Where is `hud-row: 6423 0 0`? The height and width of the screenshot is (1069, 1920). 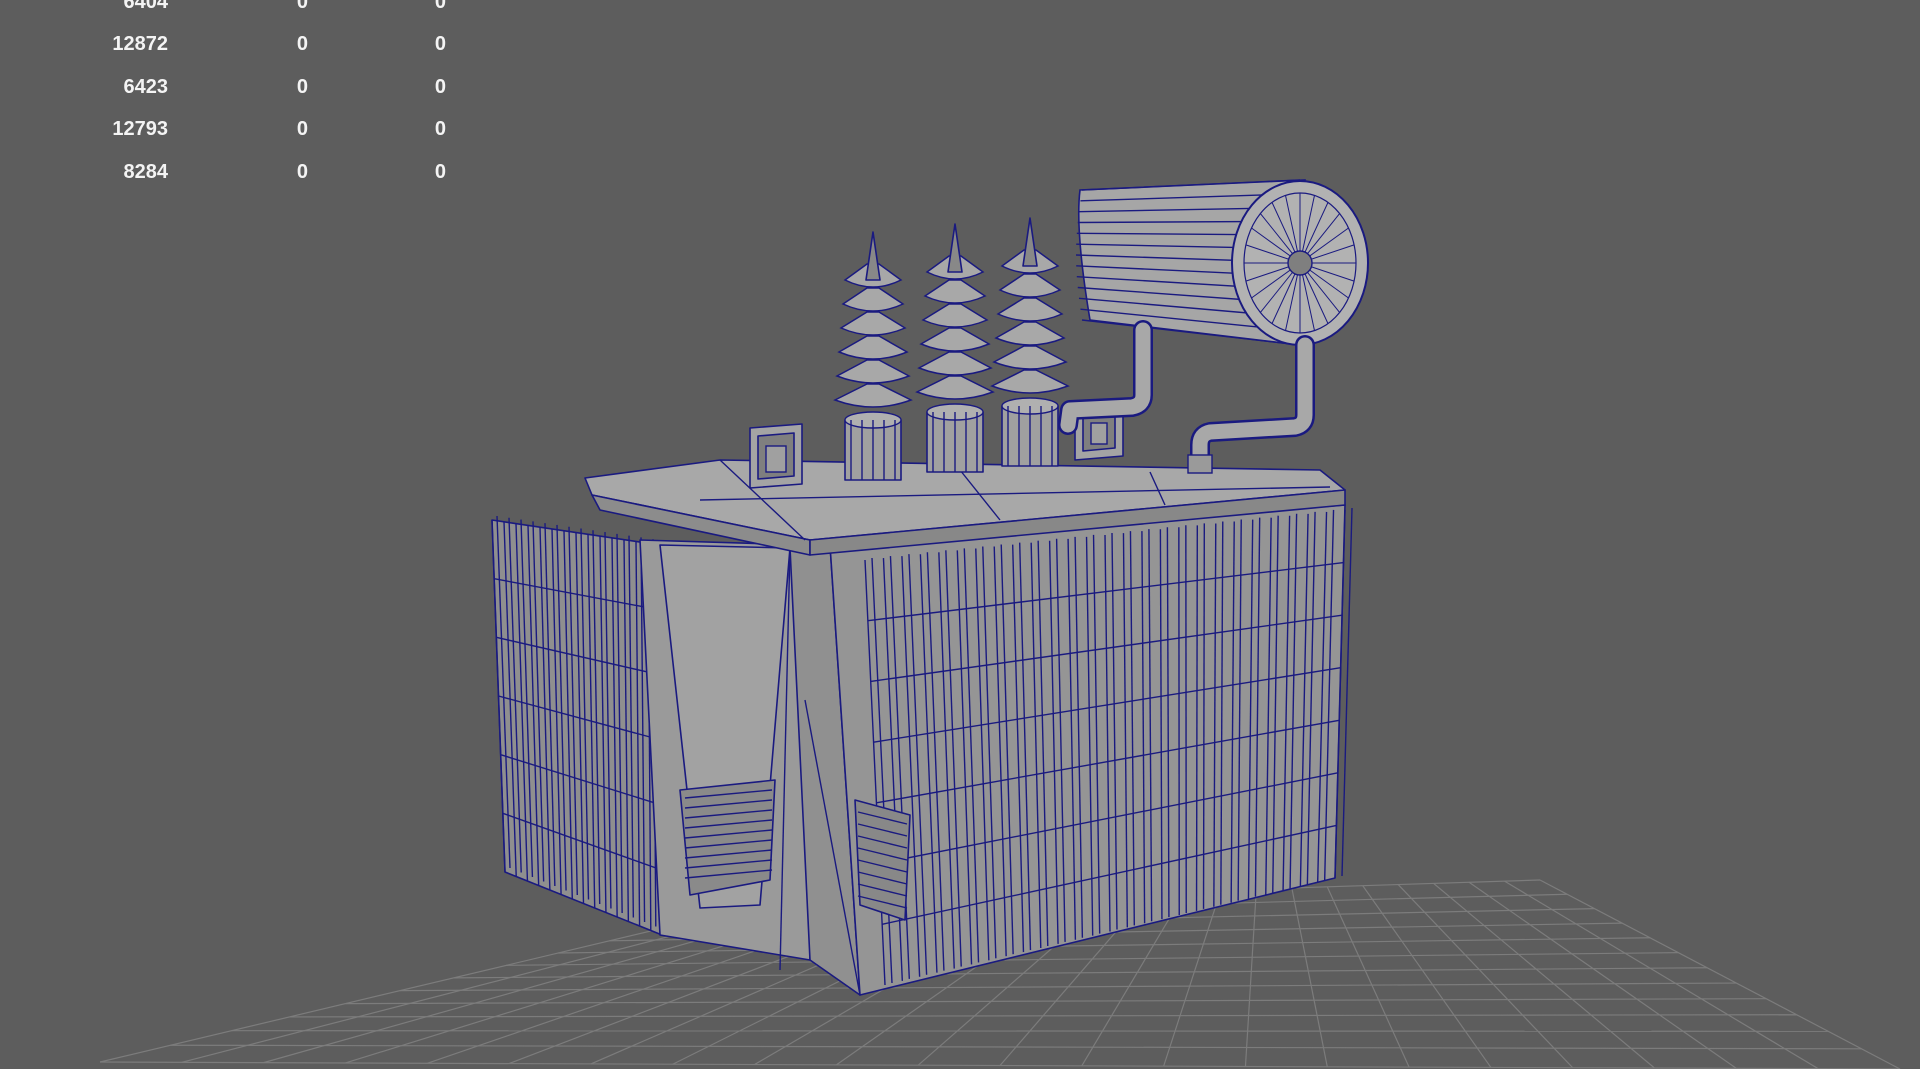
hud-row: 6423 0 0 is located at coordinates (260, 87).